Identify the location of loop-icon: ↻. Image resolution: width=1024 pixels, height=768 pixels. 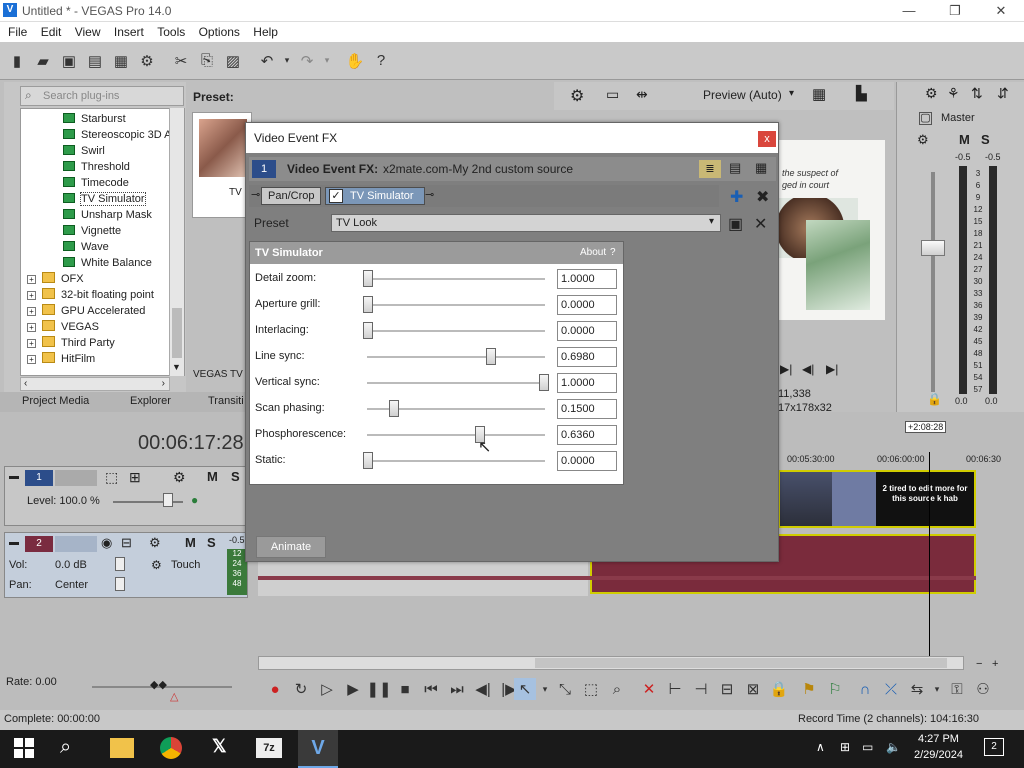
(301, 689).